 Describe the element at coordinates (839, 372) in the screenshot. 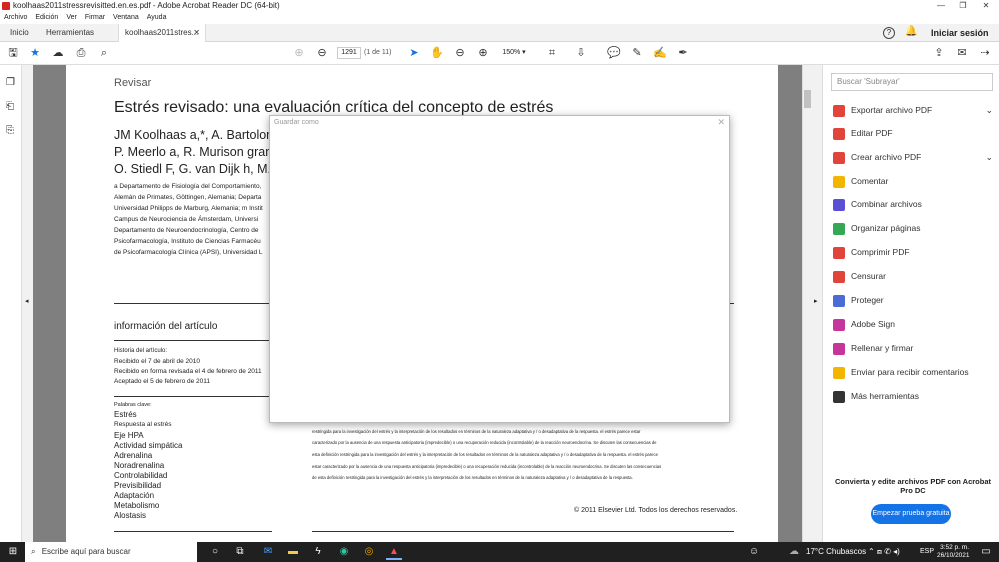

I see `send-for-comments-icon` at that location.